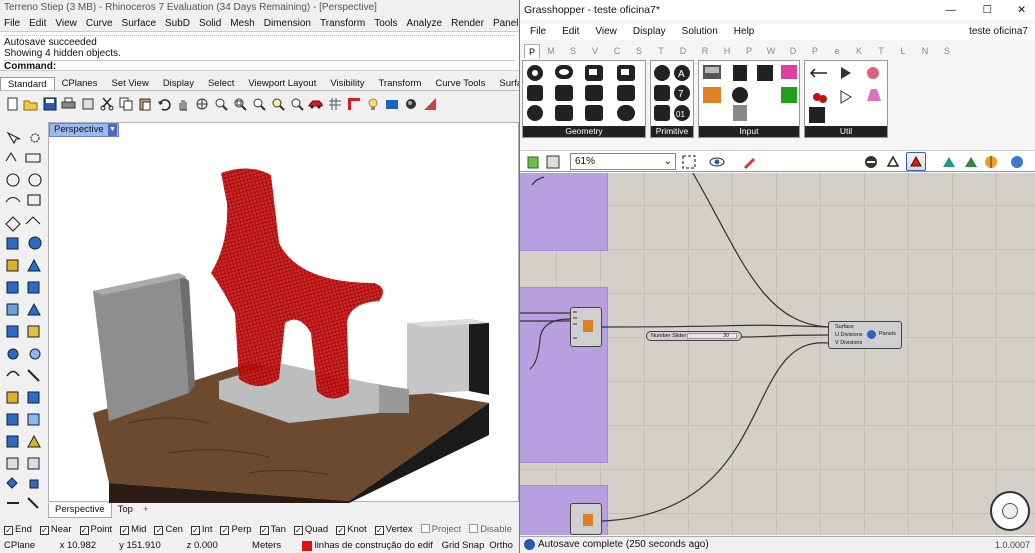  What do you see at coordinates (870, 161) in the screenshot?
I see `preview-off-icon` at bounding box center [870, 161].